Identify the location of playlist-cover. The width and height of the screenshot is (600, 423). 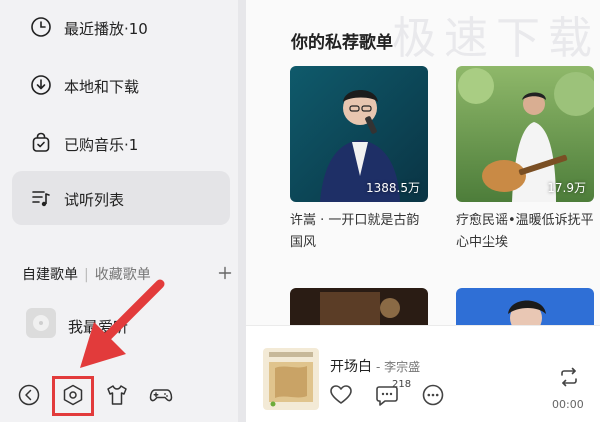
(41, 323).